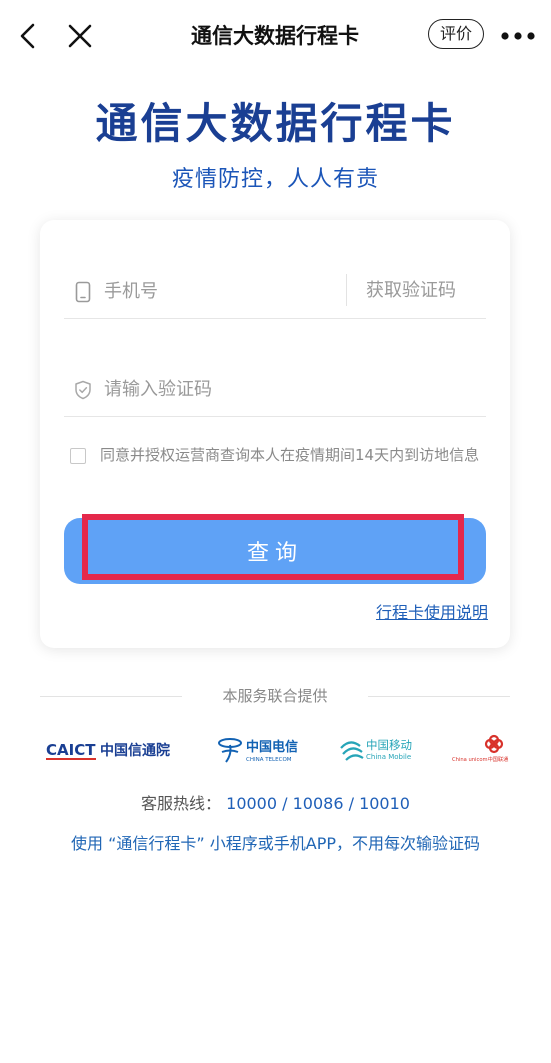 Image resolution: width=551 pixels, height=1063 pixels. I want to click on hotline-label: 客服热线：, so click(181, 803).